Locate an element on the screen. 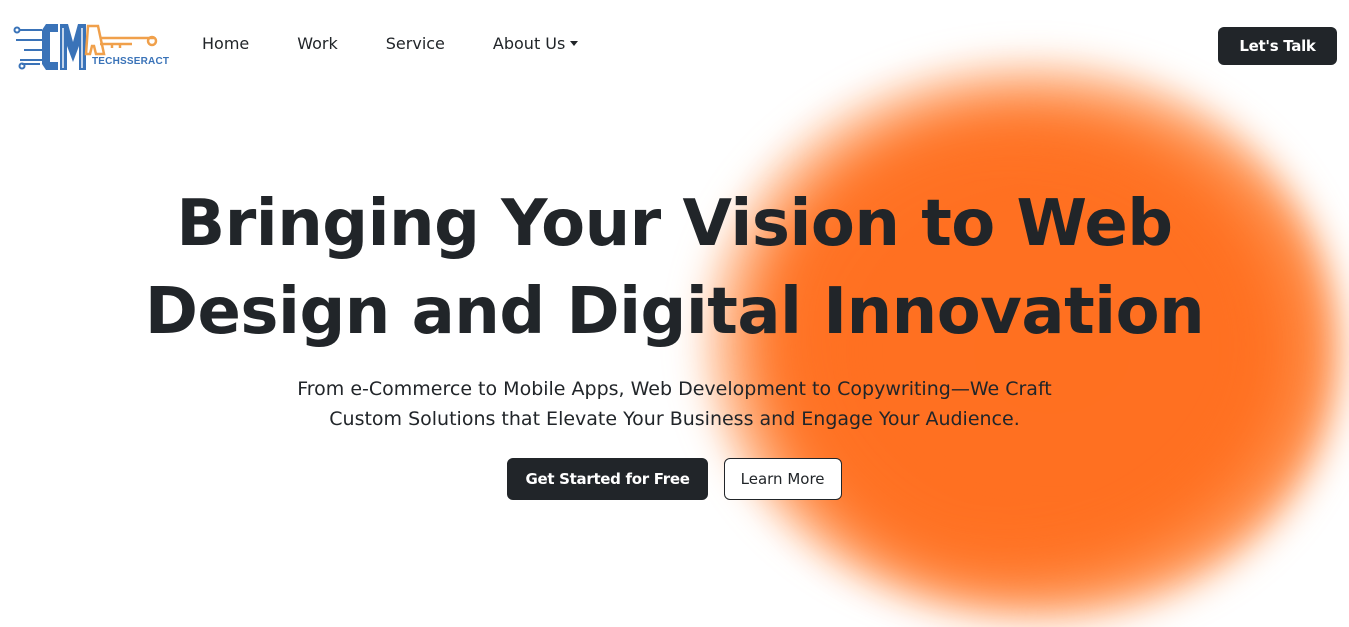 Image resolution: width=1349 pixels, height=627 pixels. main-nav: Home Work Service About Us is located at coordinates (414, 43).